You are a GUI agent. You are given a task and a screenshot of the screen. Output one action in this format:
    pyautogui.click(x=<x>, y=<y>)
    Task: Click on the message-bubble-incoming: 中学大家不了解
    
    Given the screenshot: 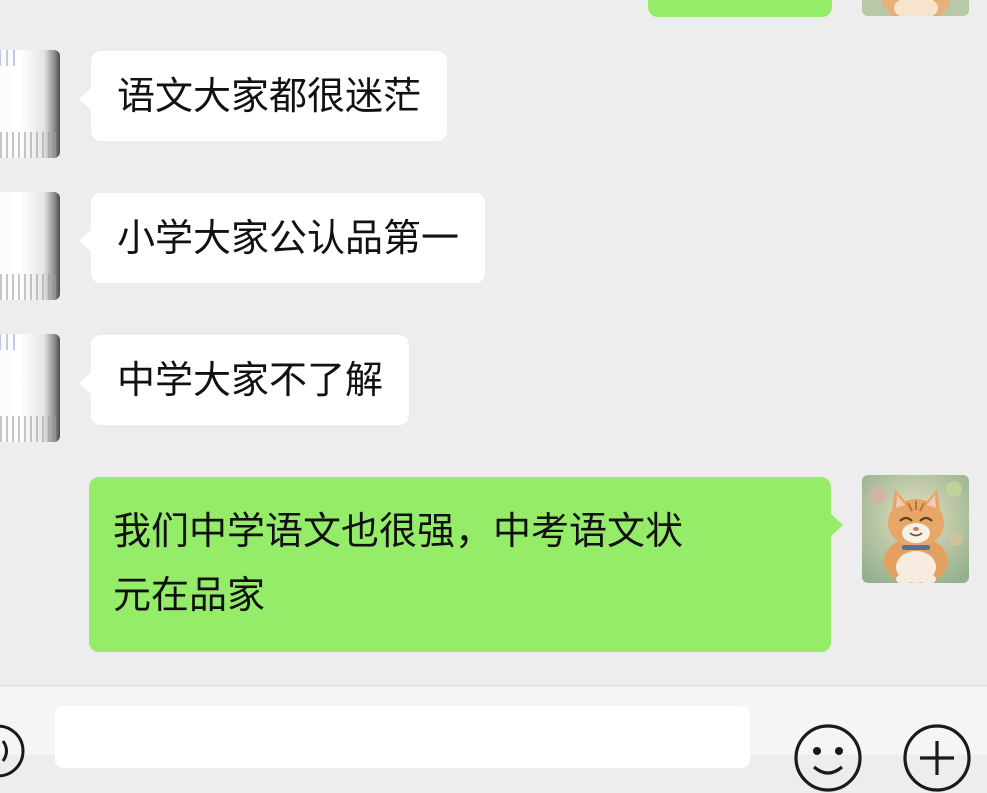 What is the action you would take?
    pyautogui.click(x=244, y=380)
    